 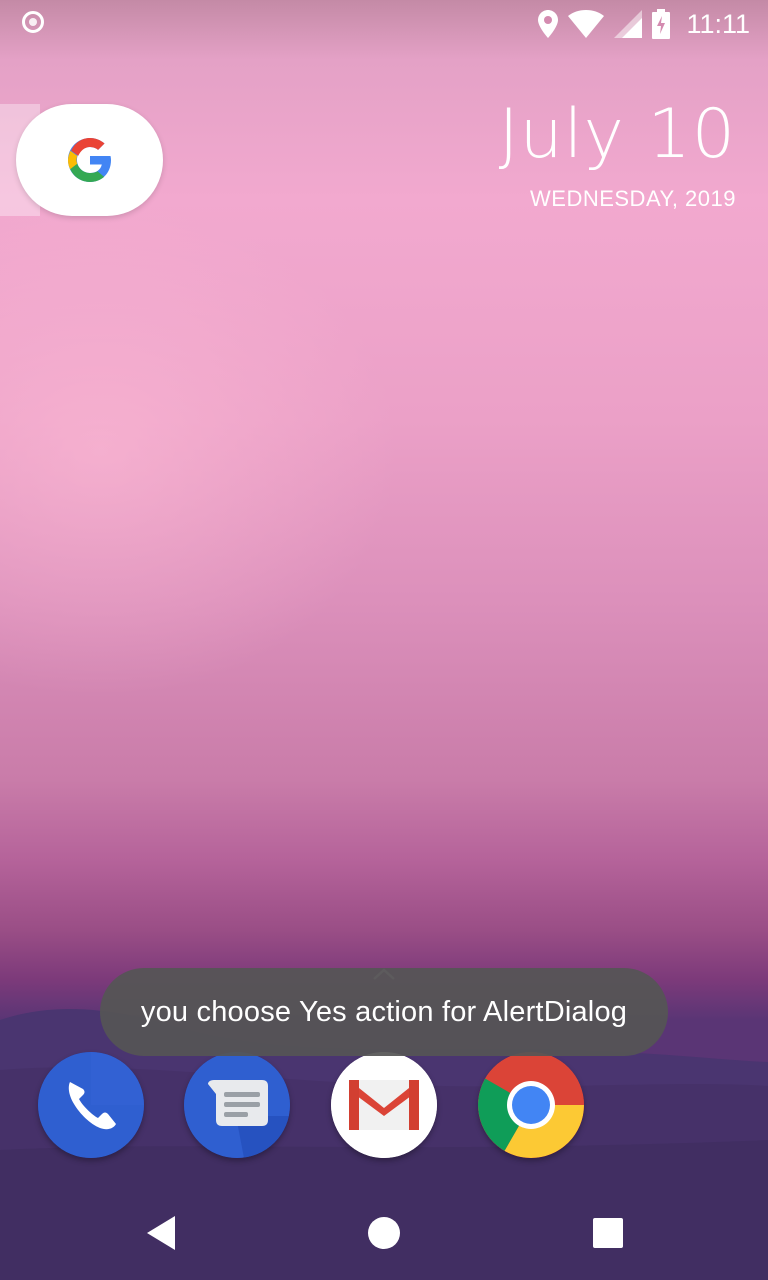 I want to click on gmail-icon, so click(x=384, y=1105).